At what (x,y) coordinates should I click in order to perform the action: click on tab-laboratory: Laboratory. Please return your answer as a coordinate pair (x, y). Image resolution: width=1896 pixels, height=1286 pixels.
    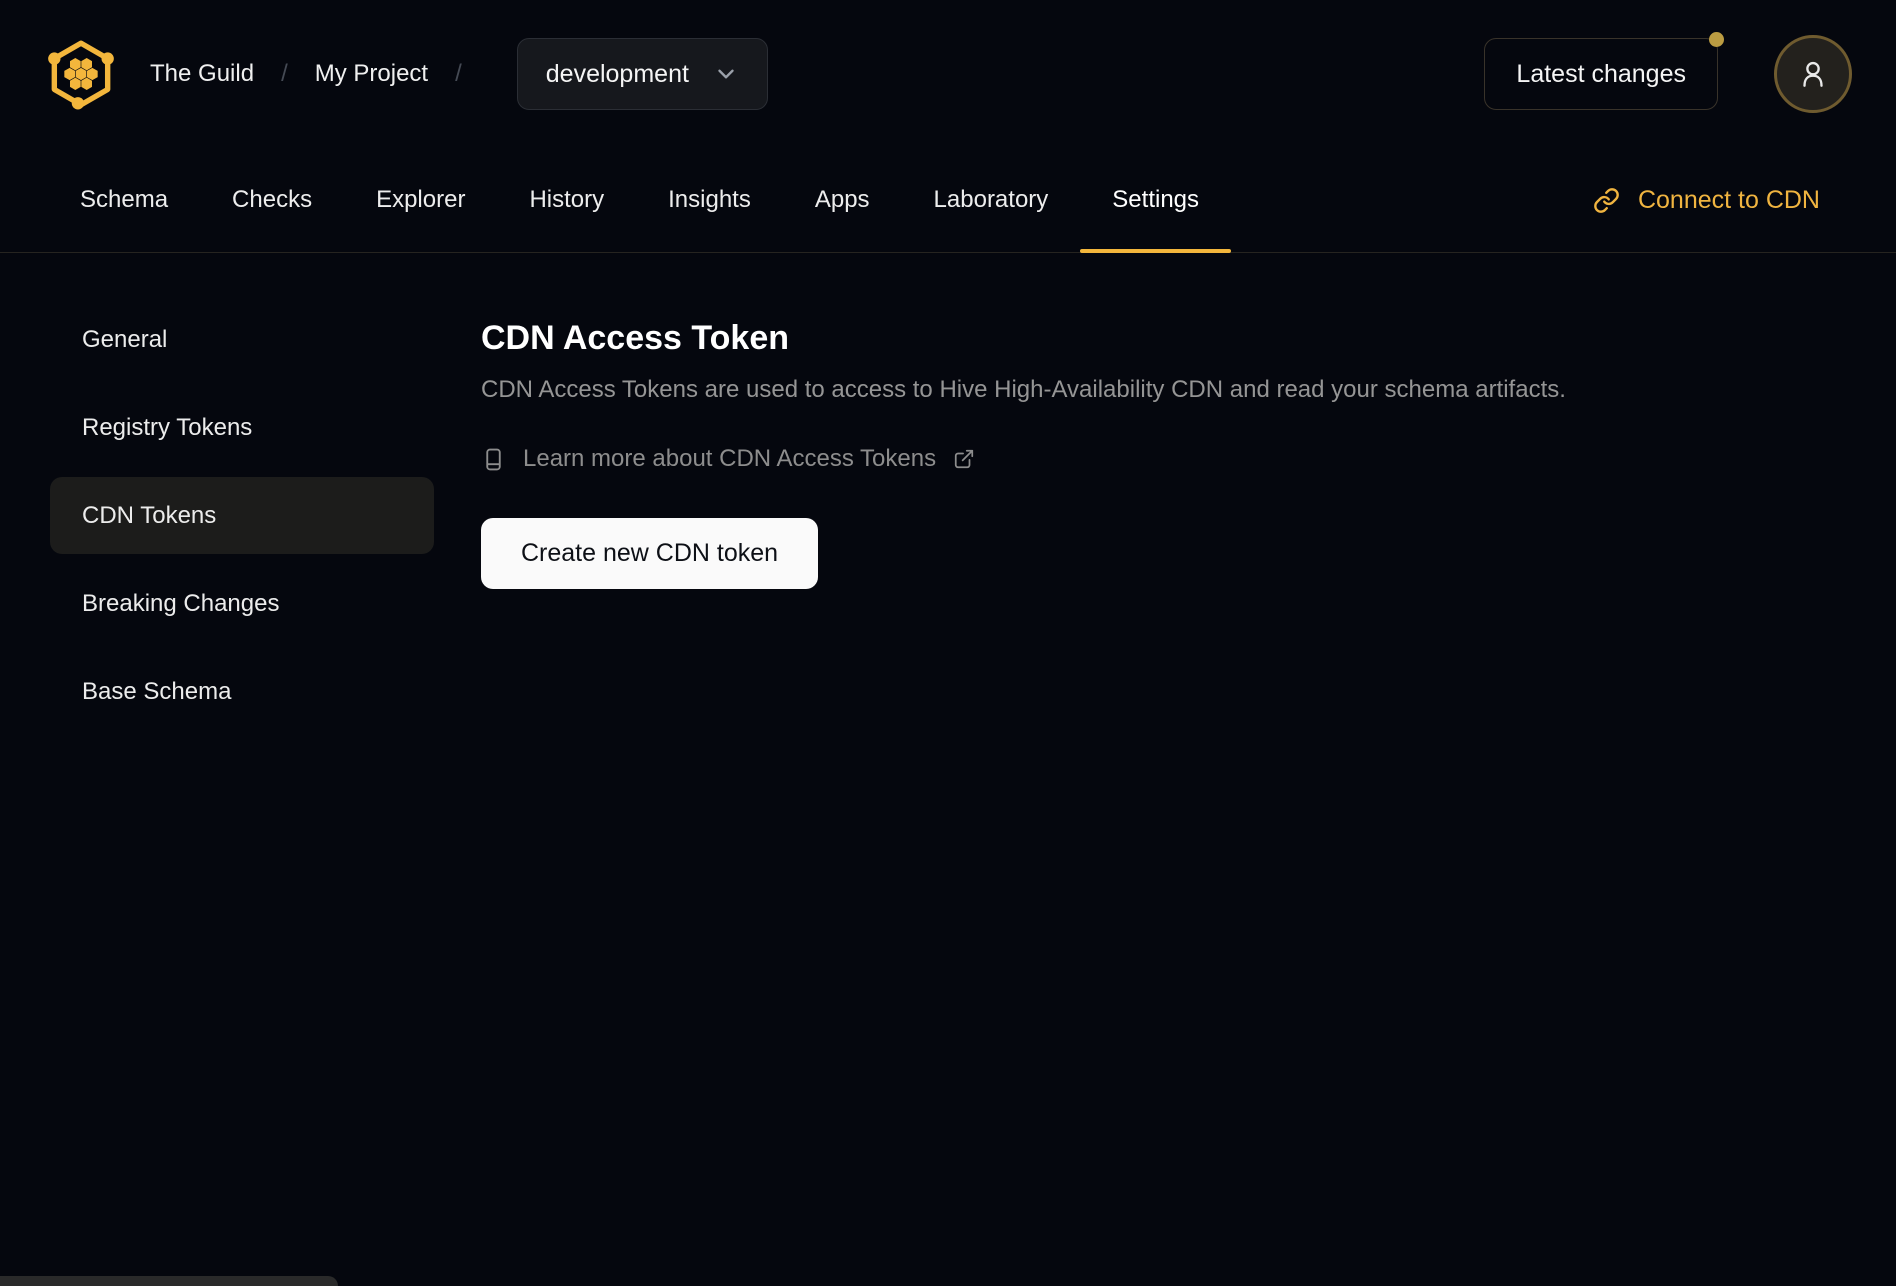
    Looking at the image, I should click on (991, 200).